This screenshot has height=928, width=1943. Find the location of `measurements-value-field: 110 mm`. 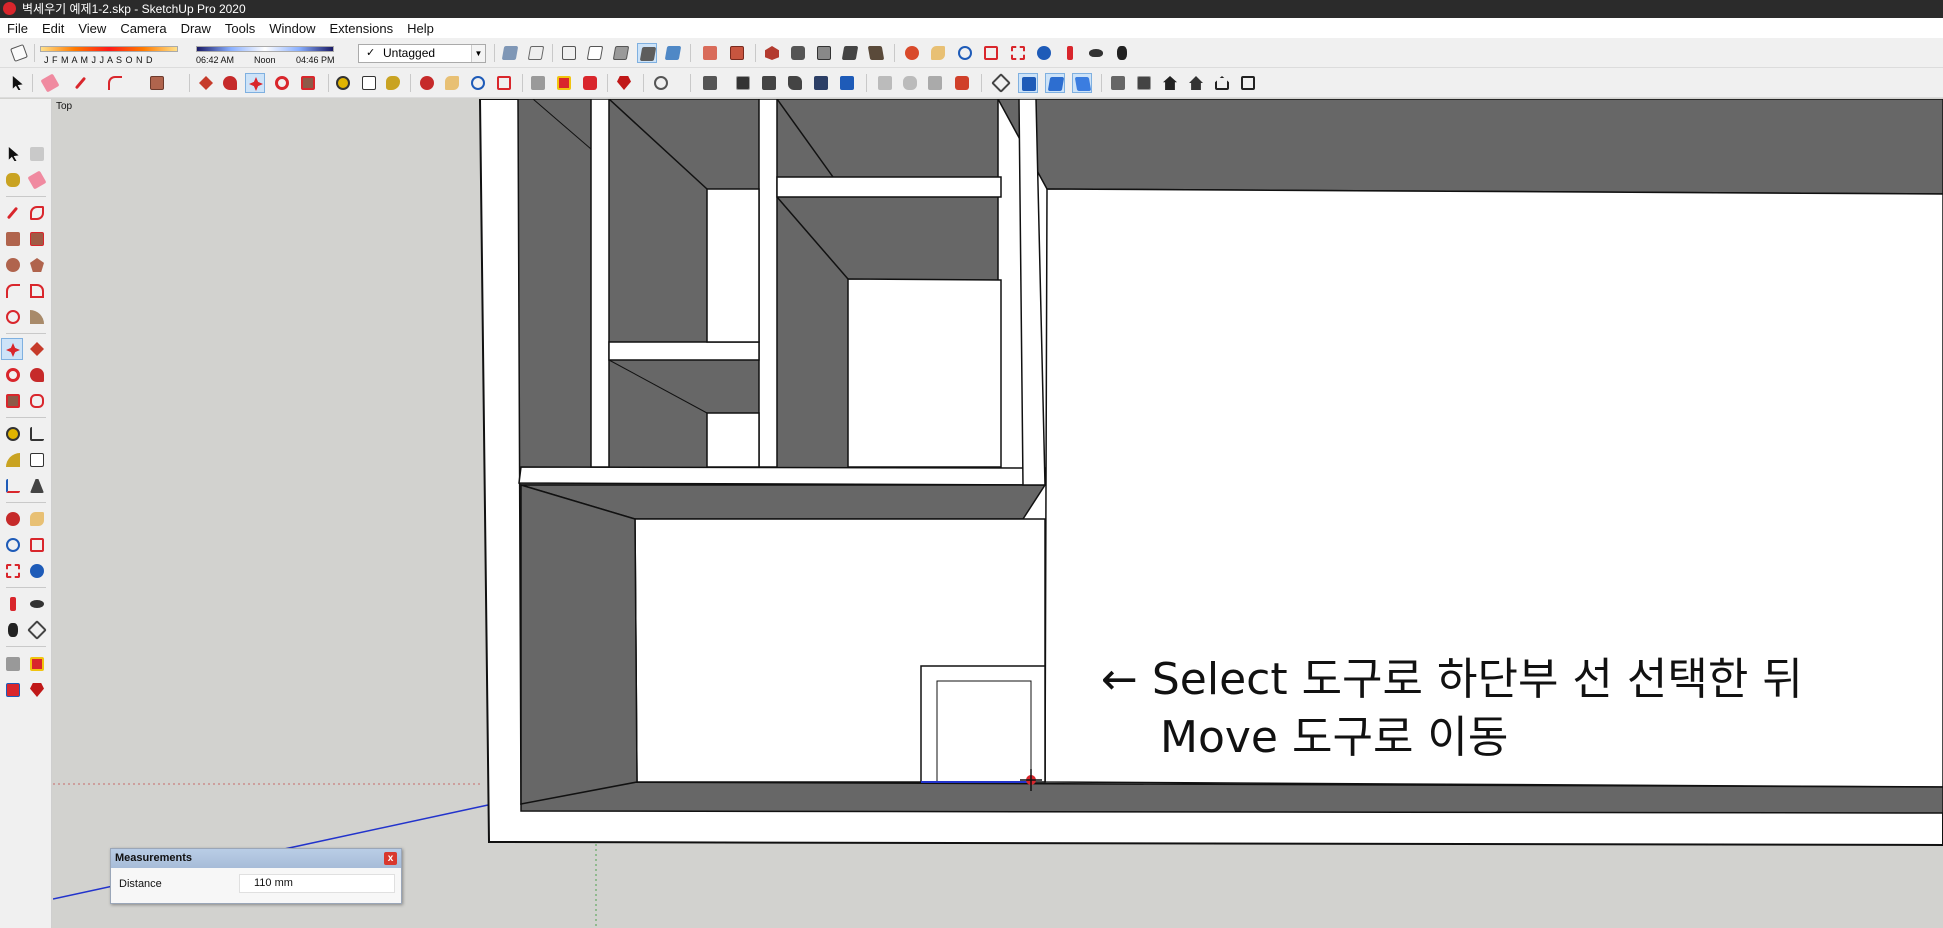

measurements-value-field: 110 mm is located at coordinates (317, 883).